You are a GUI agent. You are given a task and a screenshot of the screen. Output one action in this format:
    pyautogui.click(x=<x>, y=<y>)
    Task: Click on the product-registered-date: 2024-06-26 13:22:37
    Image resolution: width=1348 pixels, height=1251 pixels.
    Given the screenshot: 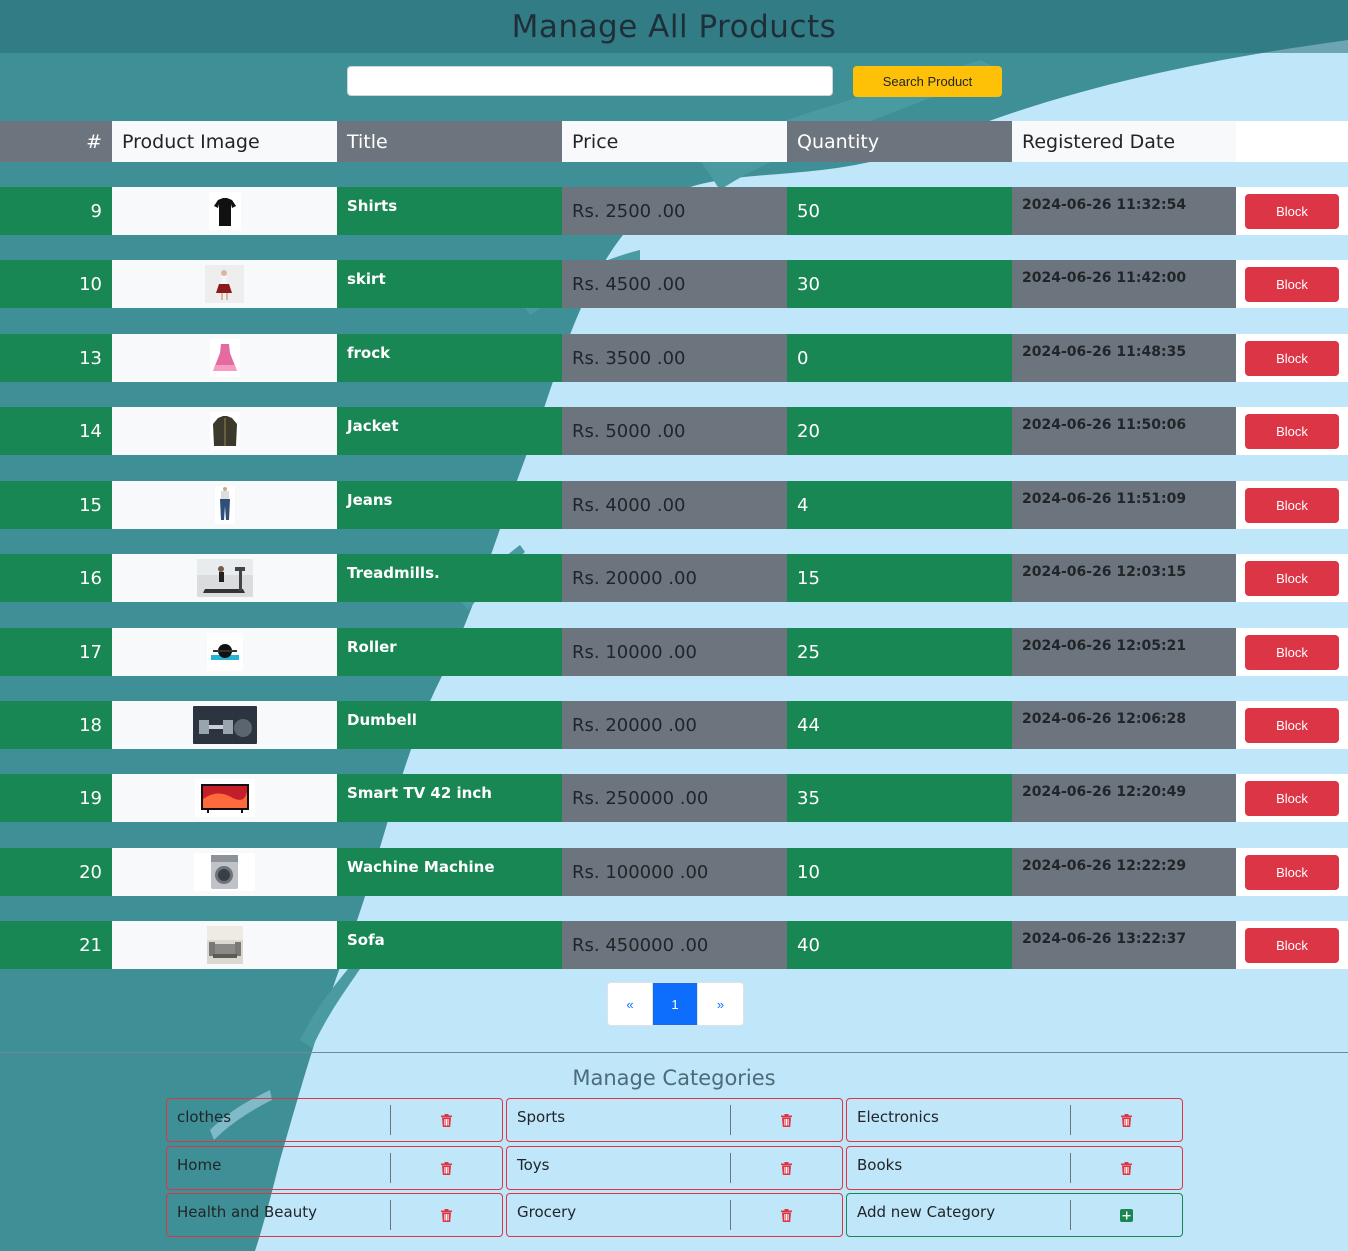 What is the action you would take?
    pyautogui.click(x=1124, y=945)
    